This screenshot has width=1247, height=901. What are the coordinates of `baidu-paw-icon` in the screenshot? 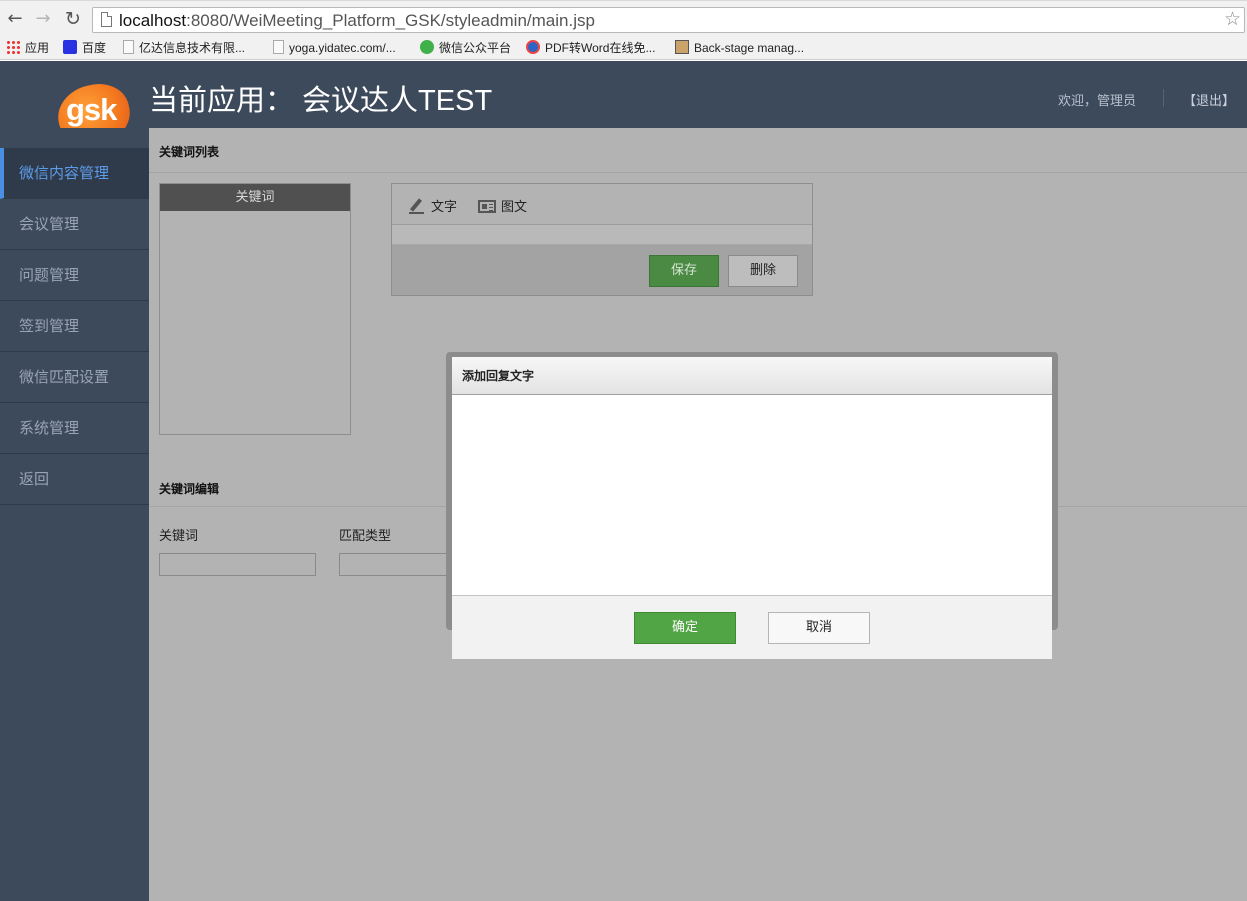 It's located at (70, 47).